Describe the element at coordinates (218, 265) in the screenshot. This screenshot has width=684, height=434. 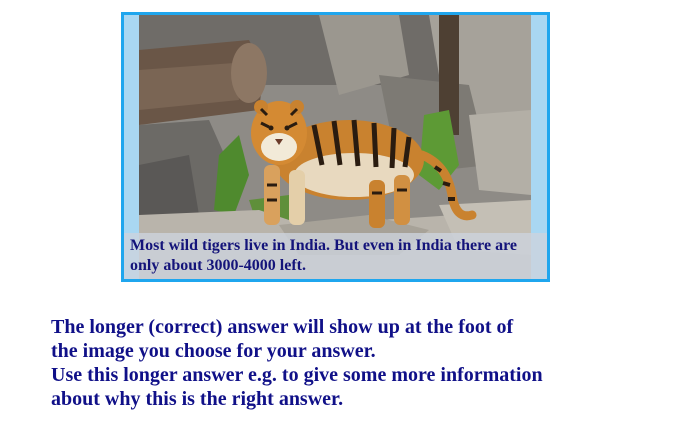
I see `caption-line-2: only about 3000-4000 left.` at that location.